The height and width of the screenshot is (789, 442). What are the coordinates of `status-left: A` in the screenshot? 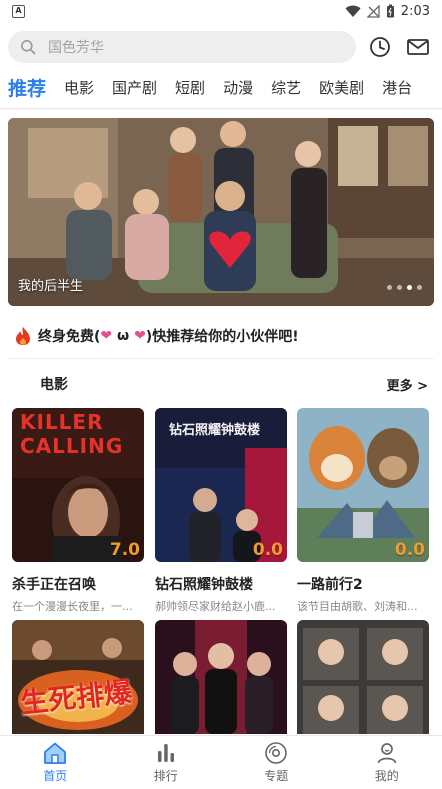 It's located at (18, 11).